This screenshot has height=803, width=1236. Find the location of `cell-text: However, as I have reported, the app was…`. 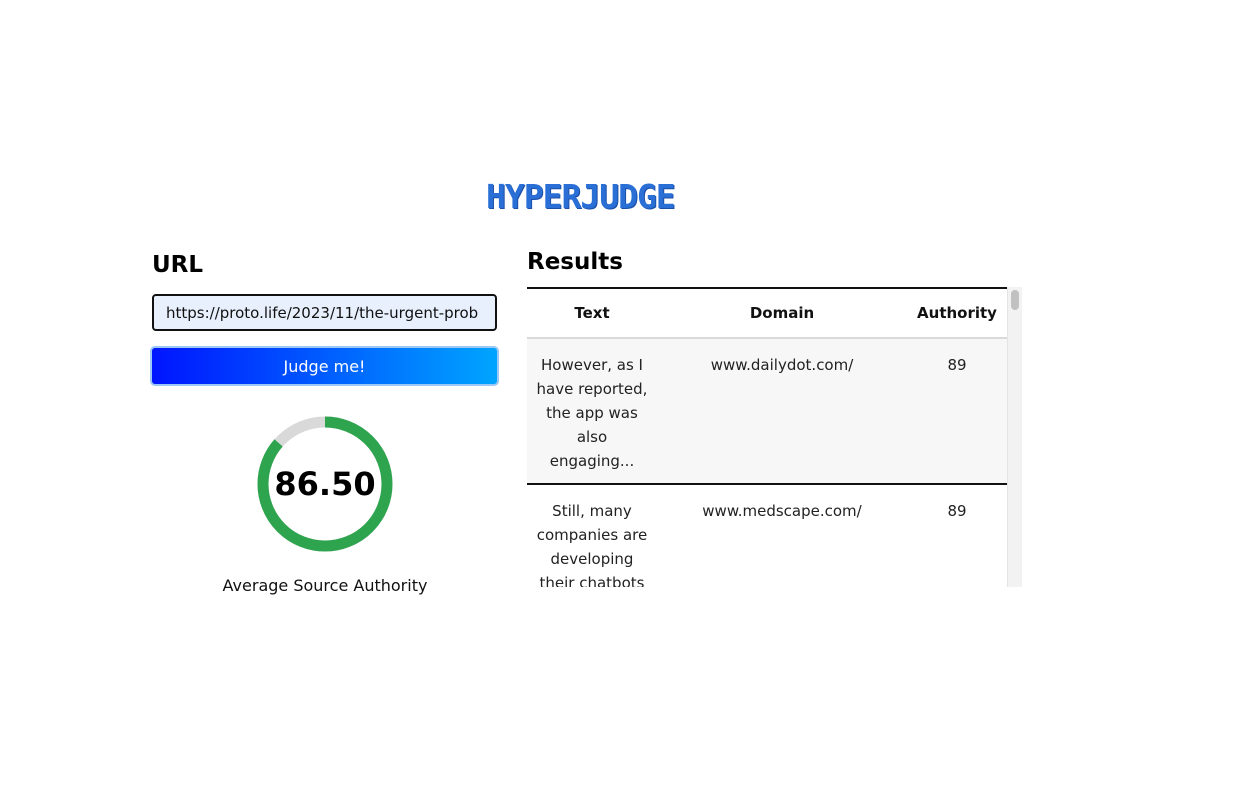

cell-text: However, as I have reported, the app was… is located at coordinates (592, 411).